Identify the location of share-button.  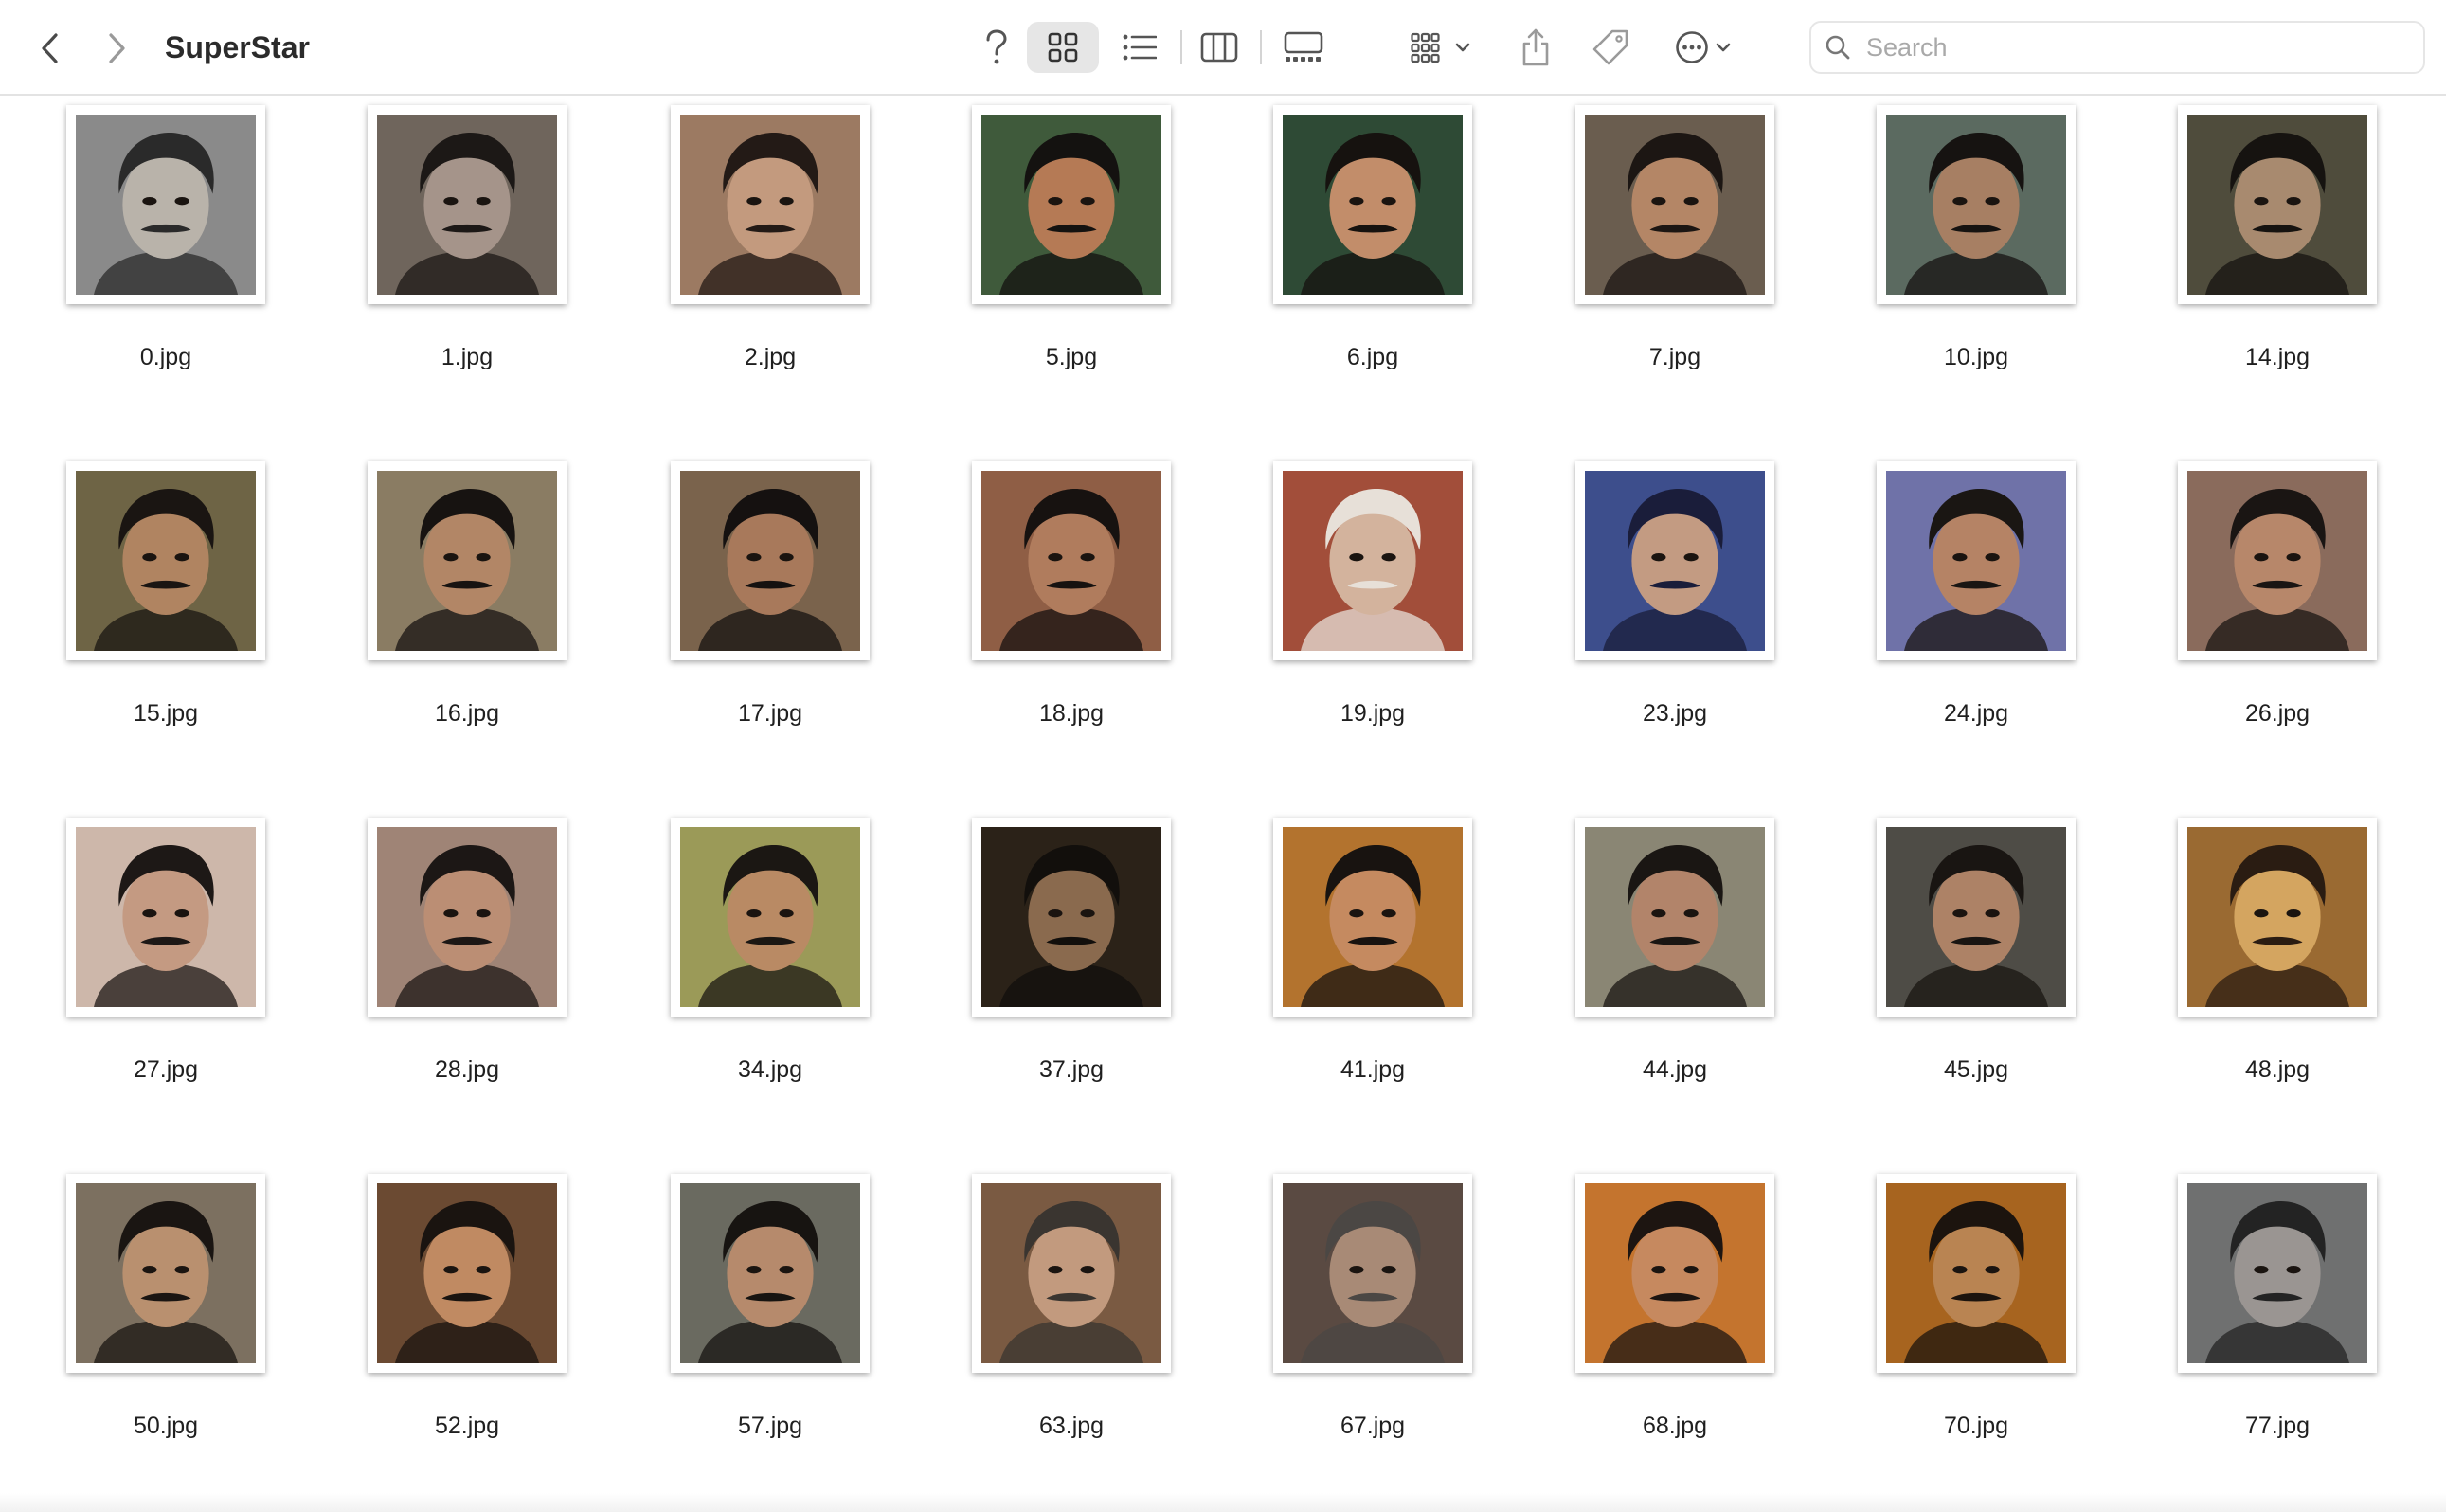
(1535, 47).